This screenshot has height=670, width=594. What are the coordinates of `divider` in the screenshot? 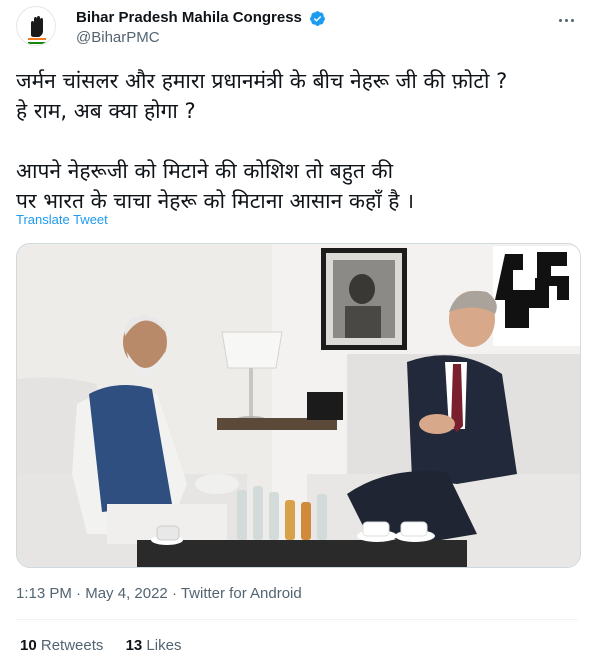 It's located at (297, 619).